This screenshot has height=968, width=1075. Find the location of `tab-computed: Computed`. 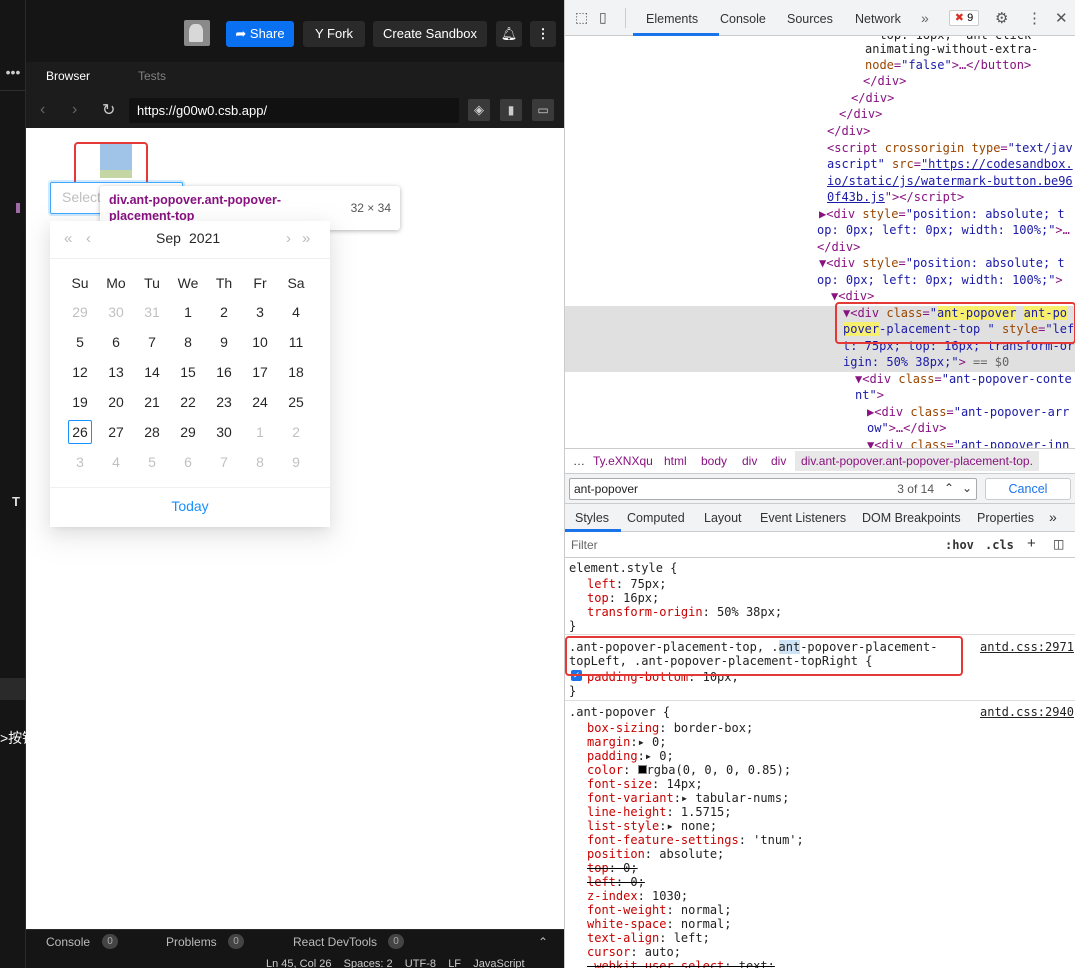

tab-computed: Computed is located at coordinates (656, 518).